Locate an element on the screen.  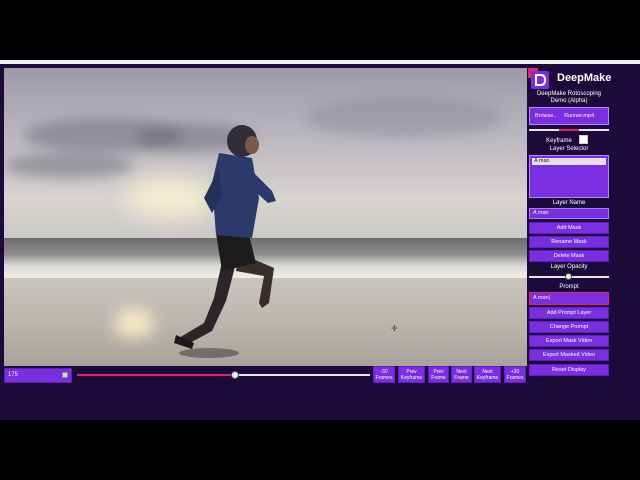
reset-display-button: Reset Display is located at coordinates (569, 370).